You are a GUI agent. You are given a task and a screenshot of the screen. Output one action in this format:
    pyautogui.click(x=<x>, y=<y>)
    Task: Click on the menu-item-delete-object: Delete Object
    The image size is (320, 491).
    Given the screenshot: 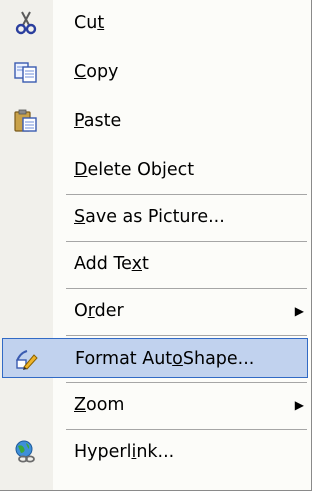 What is the action you would take?
    pyautogui.click(x=155, y=170)
    